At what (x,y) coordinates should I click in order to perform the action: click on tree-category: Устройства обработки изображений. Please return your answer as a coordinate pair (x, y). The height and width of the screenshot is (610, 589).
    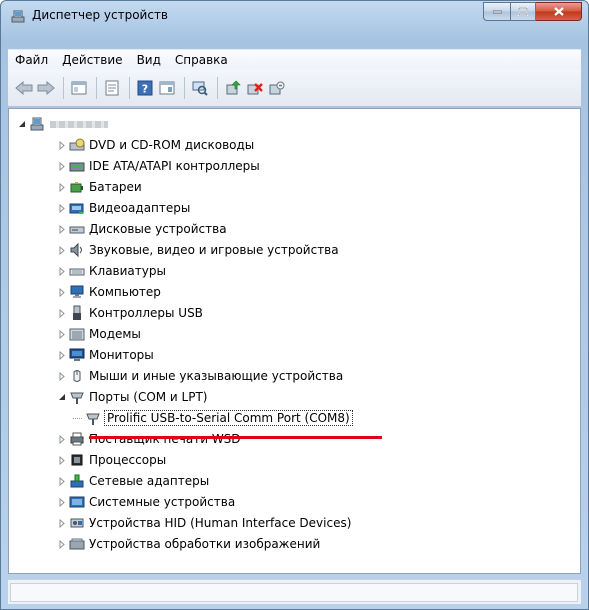
    Looking at the image, I should click on (188, 544).